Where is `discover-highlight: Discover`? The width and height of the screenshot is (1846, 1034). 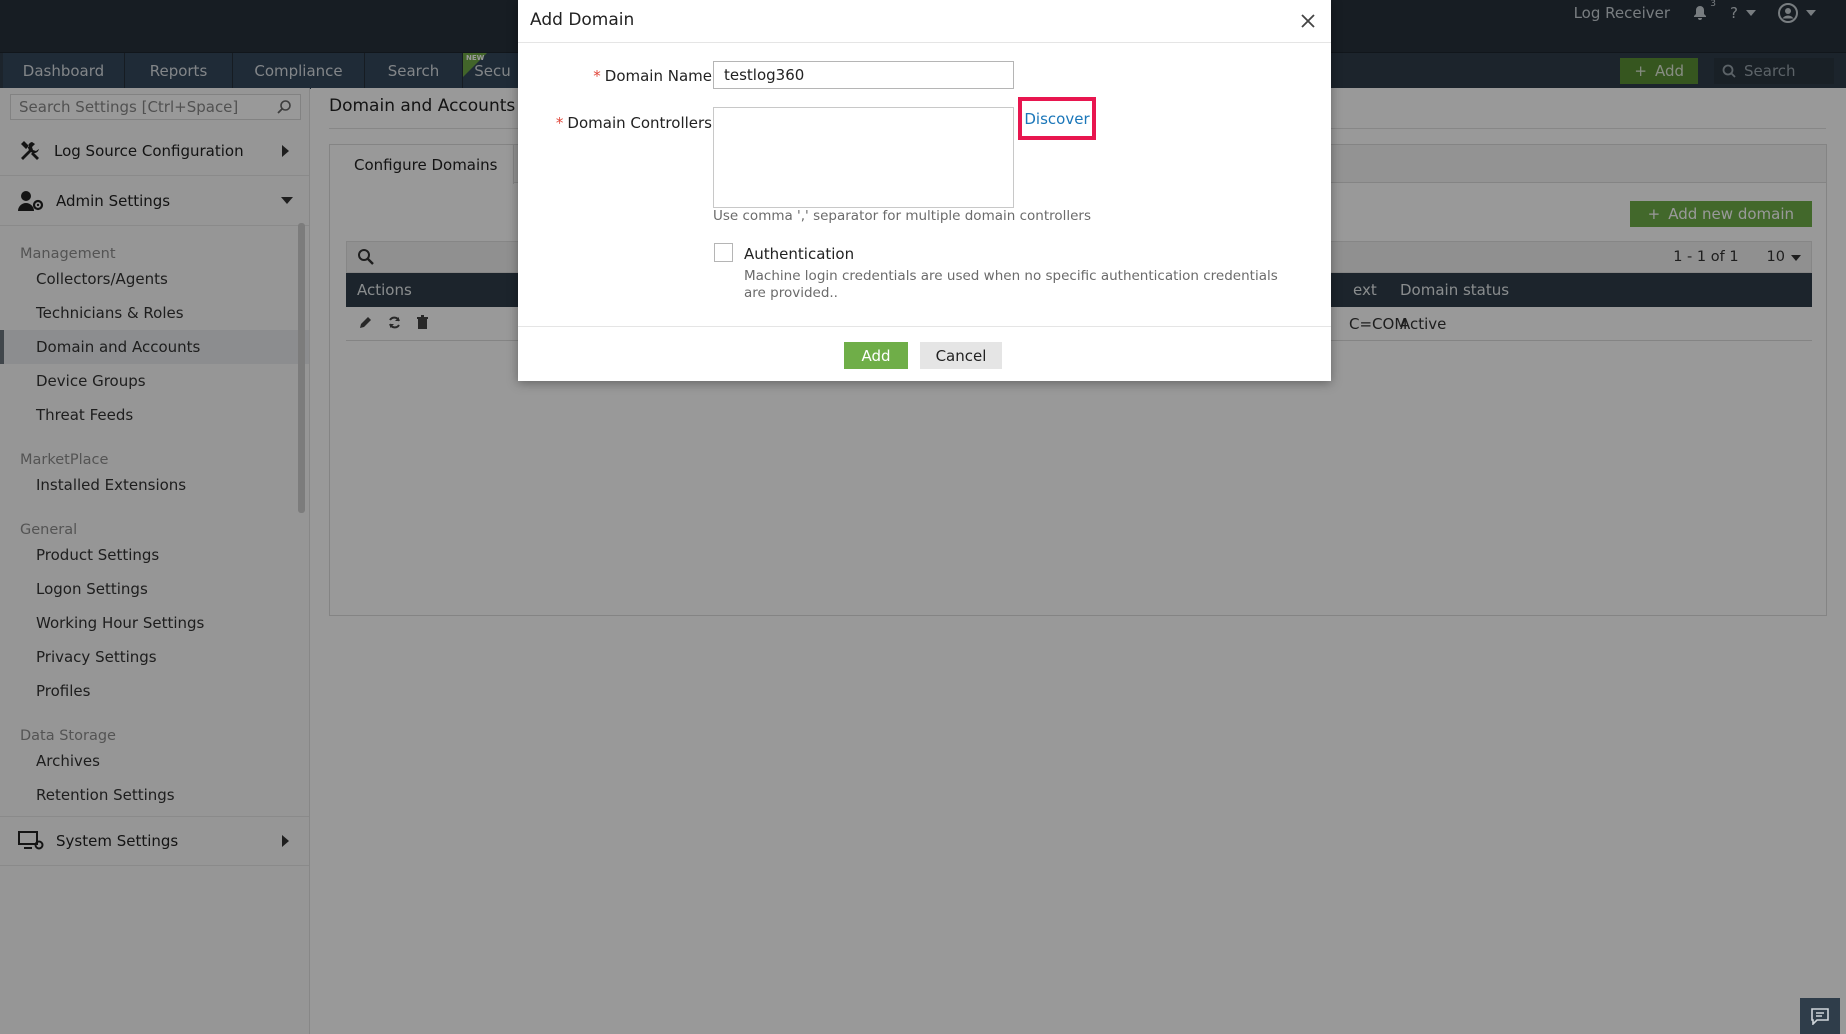 discover-highlight: Discover is located at coordinates (1057, 118).